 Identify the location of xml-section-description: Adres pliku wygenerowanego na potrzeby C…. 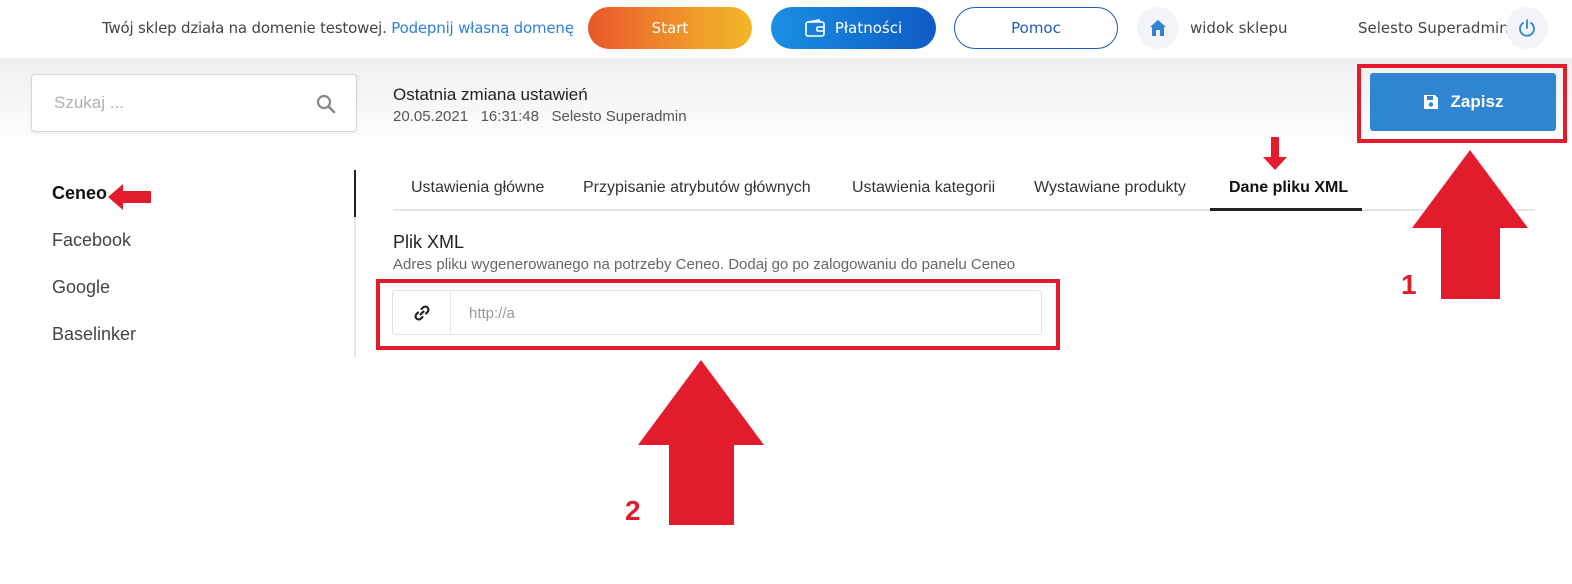
(704, 264).